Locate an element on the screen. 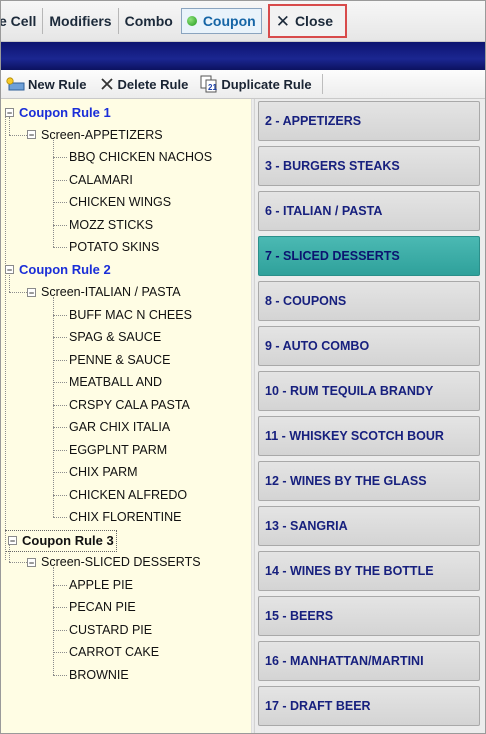  menu-item-node: APPLE PIE is located at coordinates (101, 585).